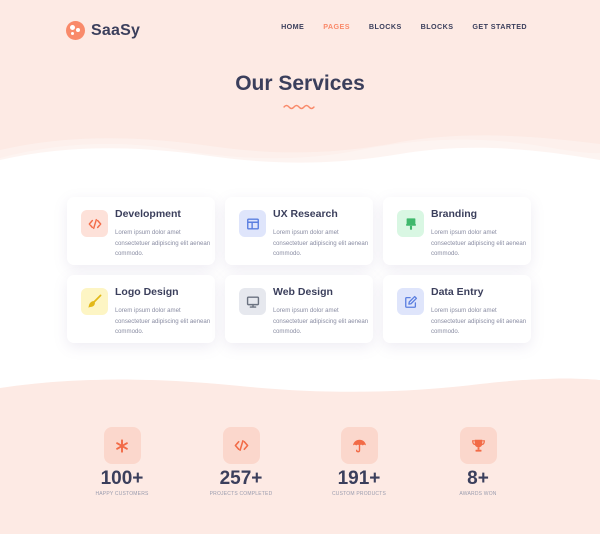 This screenshot has height=534, width=600. Describe the element at coordinates (359, 478) in the screenshot. I see `stat-value: 191+` at that location.